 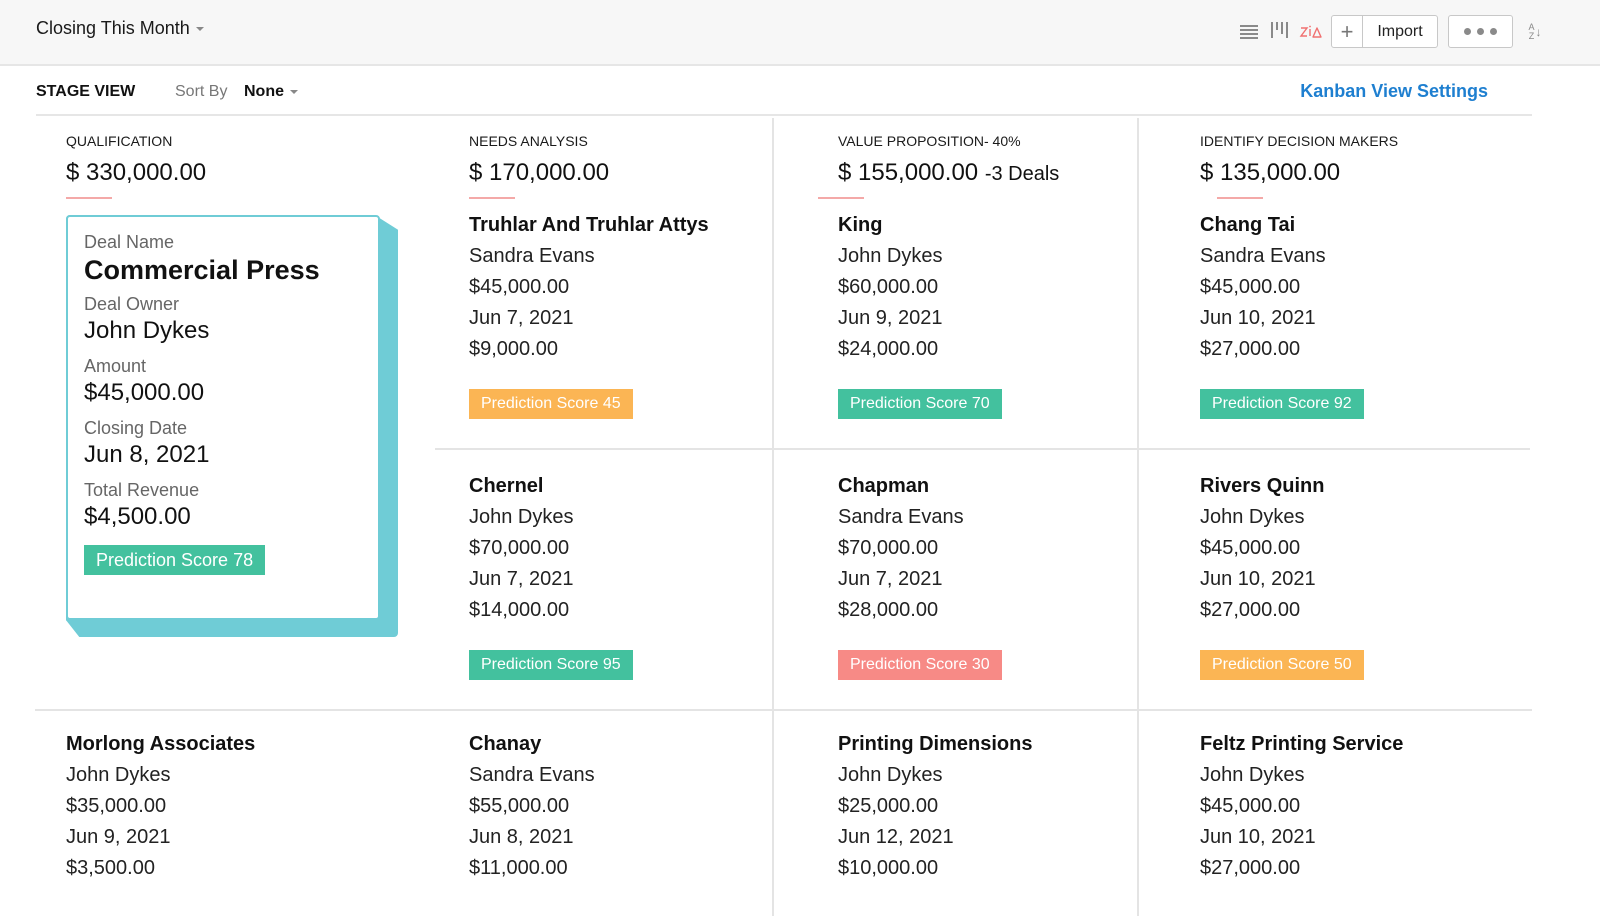 What do you see at coordinates (136, 428) in the screenshot?
I see `closing-date-label: Closing Date` at bounding box center [136, 428].